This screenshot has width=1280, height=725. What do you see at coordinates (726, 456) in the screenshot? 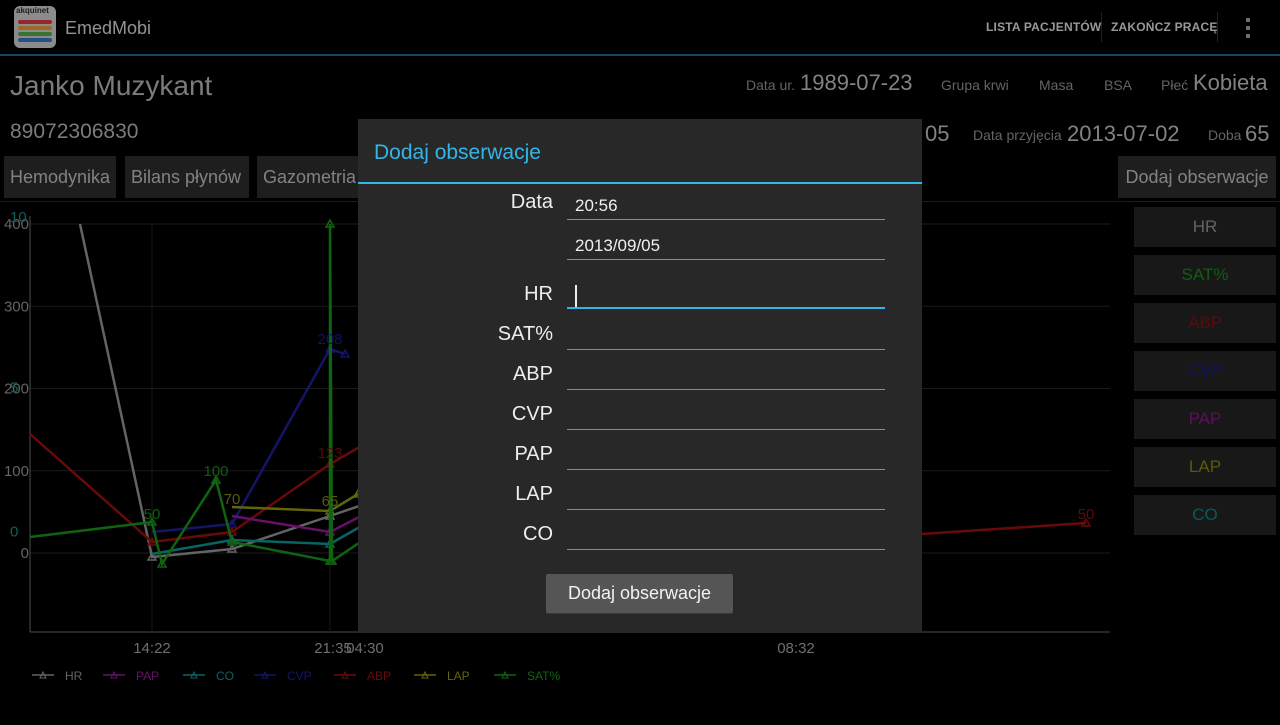
I see `pap-input` at bounding box center [726, 456].